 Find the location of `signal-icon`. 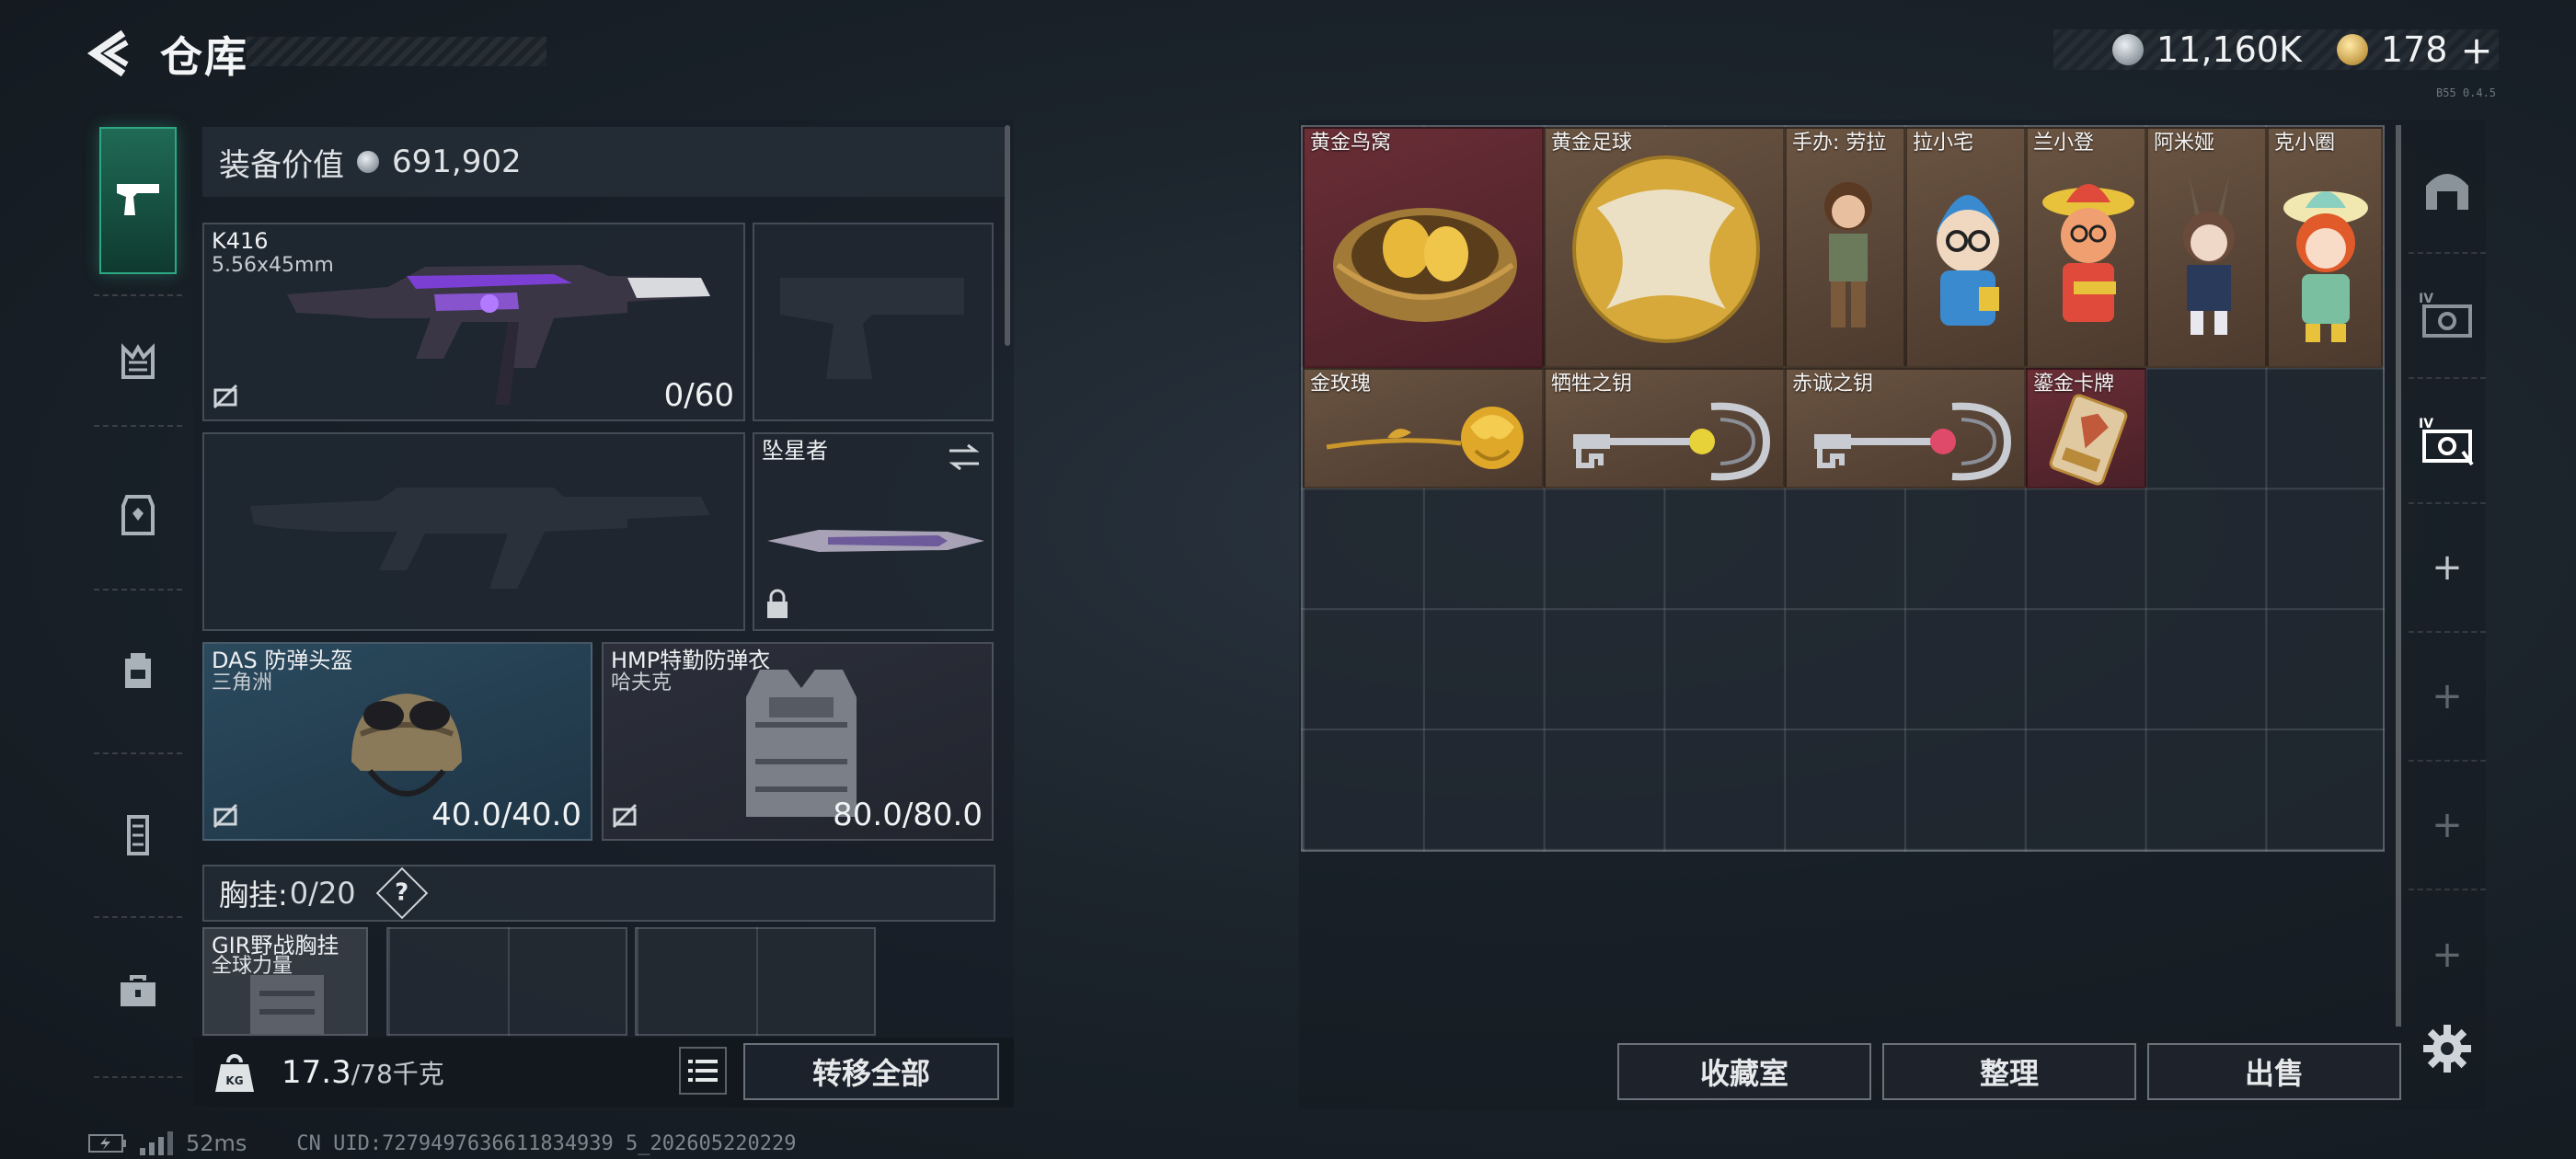

signal-icon is located at coordinates (156, 1143).